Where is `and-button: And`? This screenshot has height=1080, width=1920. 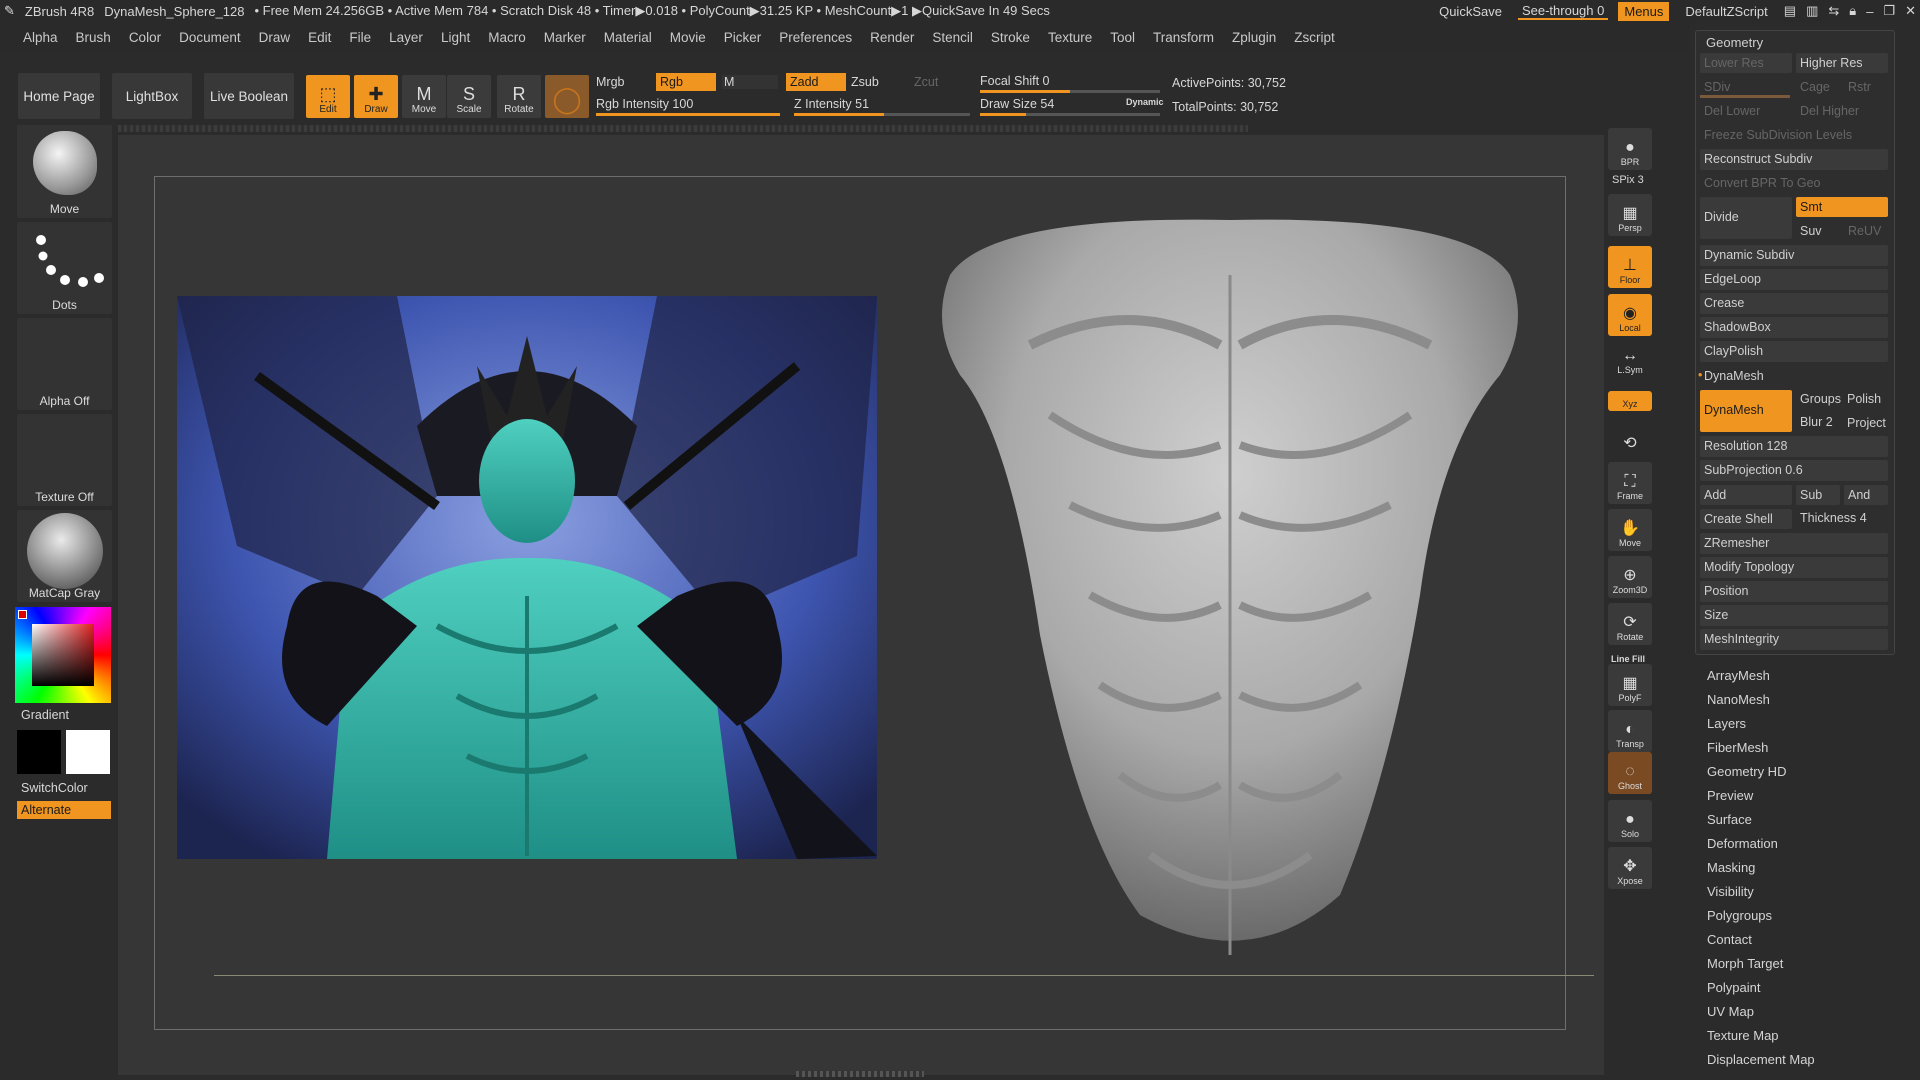
and-button: And is located at coordinates (1866, 495).